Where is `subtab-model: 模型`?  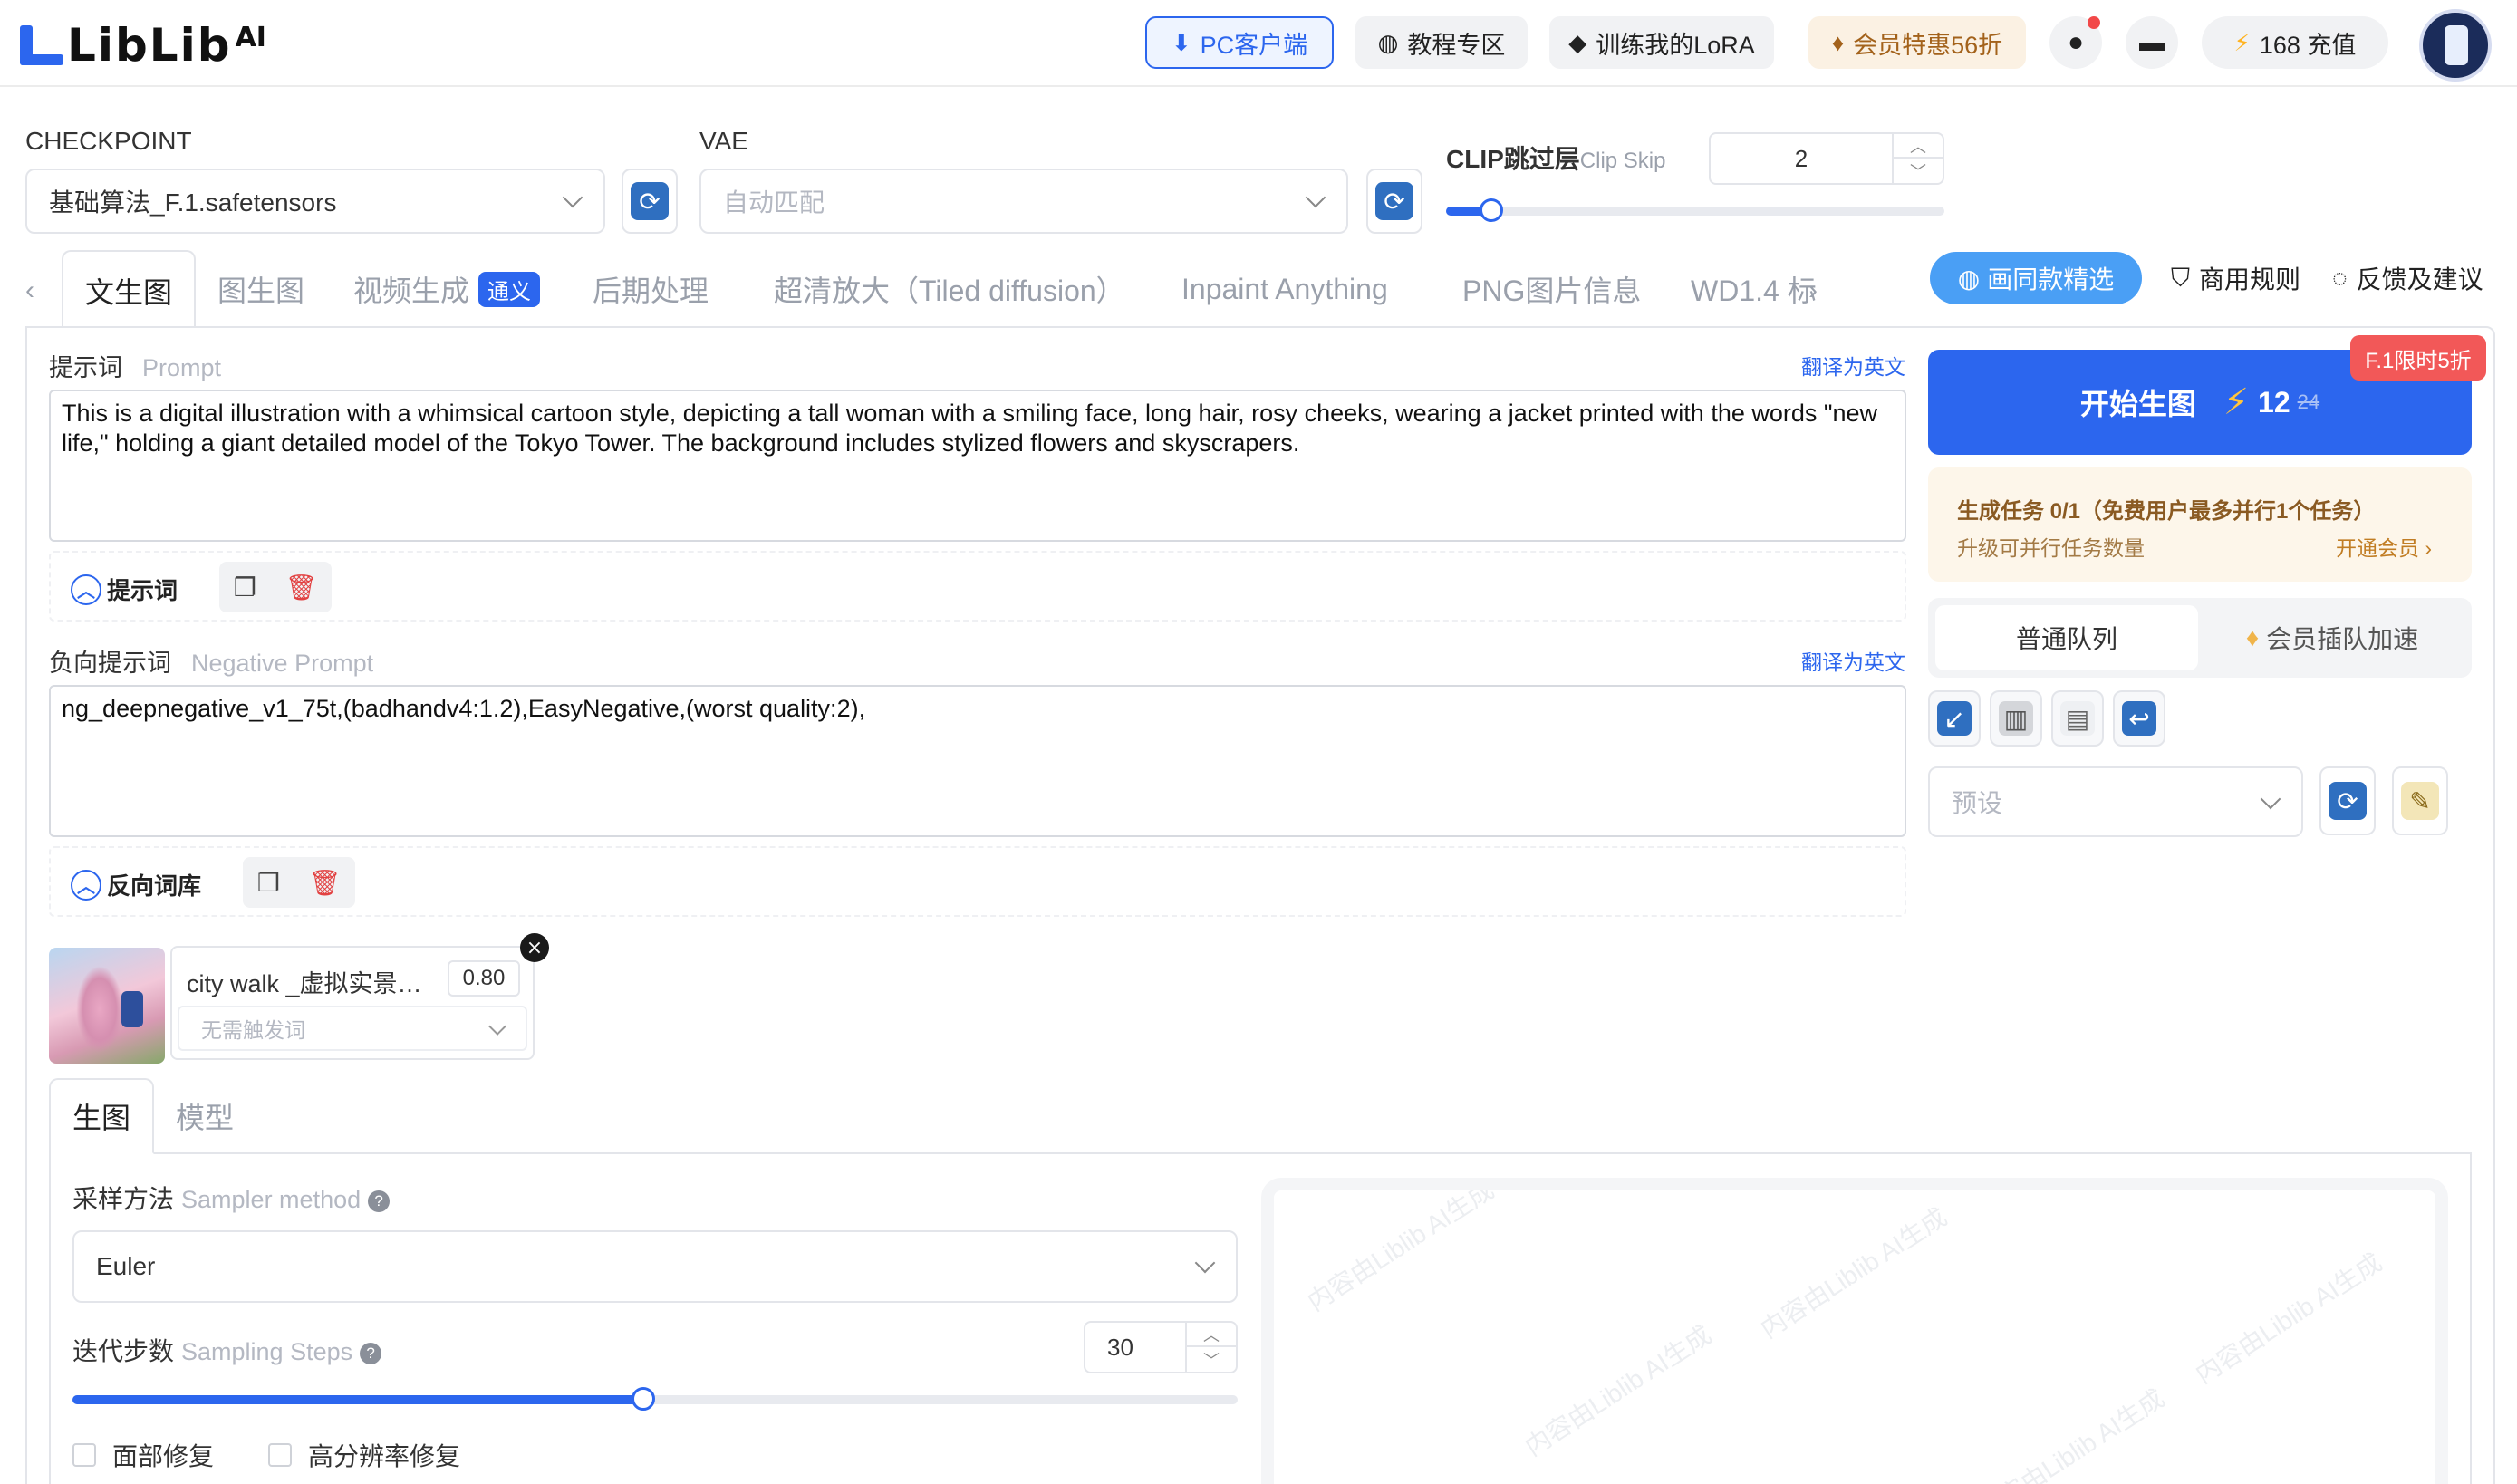 subtab-model: 模型 is located at coordinates (205, 1116).